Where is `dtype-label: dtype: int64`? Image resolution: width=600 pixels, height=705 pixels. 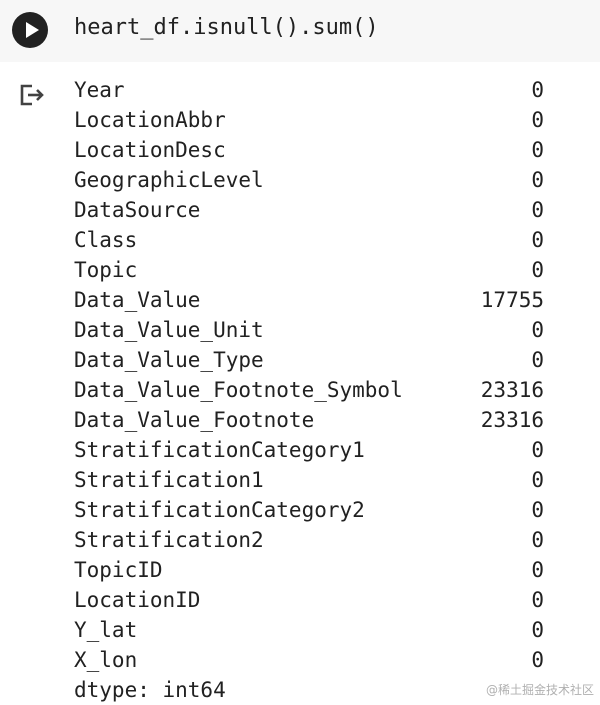
dtype-label: dtype: int64 is located at coordinates (150, 690).